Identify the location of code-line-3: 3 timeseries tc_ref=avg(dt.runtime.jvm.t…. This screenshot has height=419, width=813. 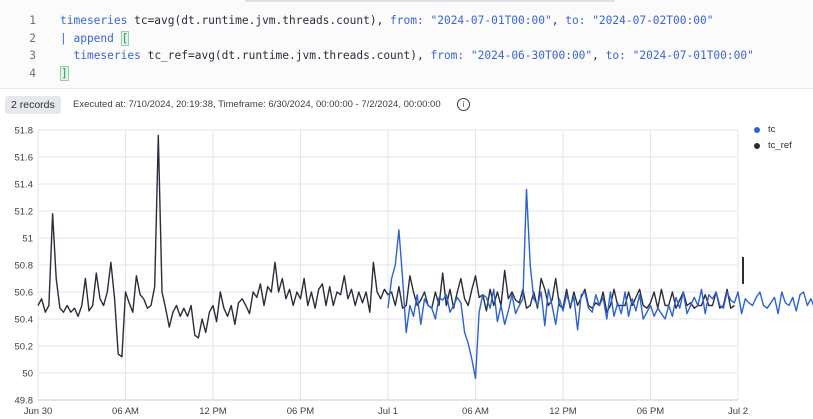
(406, 55).